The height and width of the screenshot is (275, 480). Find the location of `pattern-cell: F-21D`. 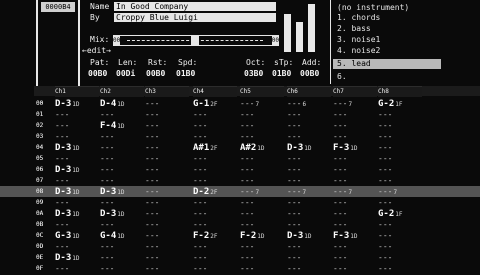

pattern-cell: F-21D is located at coordinates (252, 235).